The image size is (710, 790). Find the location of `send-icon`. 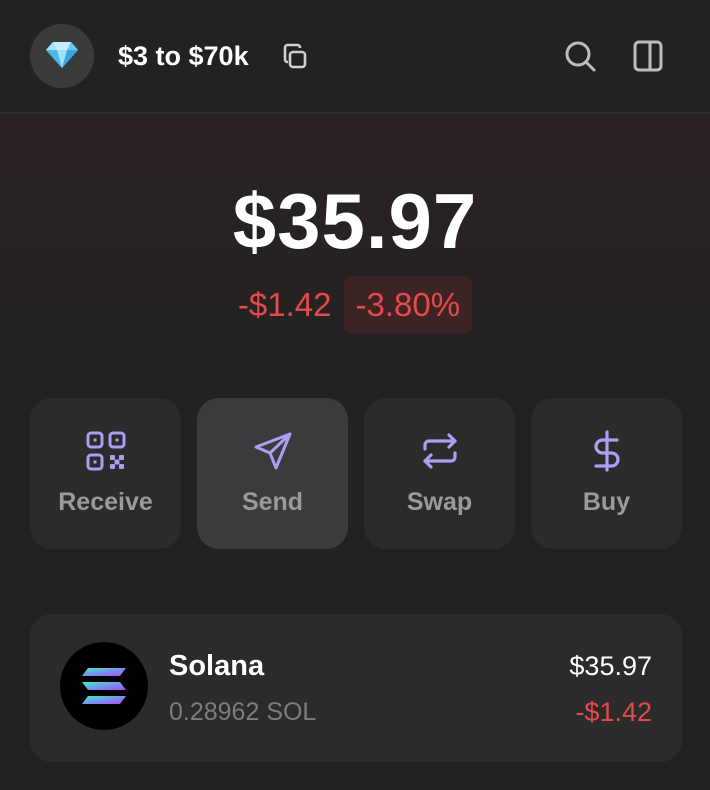

send-icon is located at coordinates (273, 451).